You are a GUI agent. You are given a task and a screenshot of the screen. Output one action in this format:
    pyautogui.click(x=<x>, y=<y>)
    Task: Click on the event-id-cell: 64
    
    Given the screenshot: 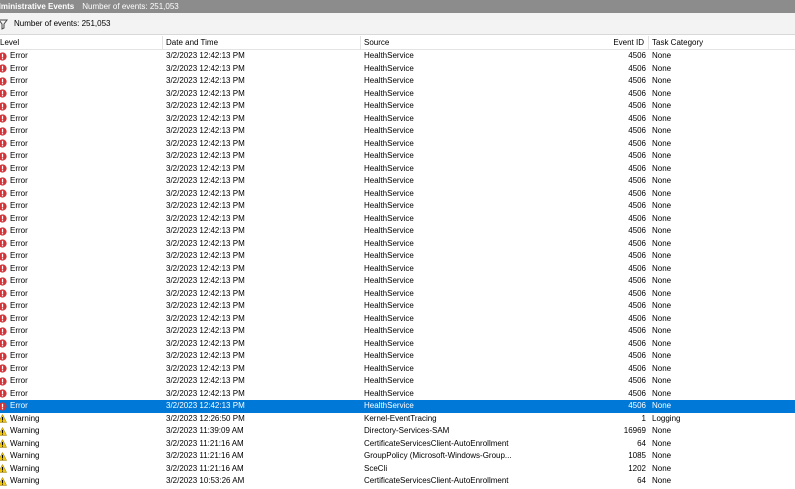 What is the action you would take?
    pyautogui.click(x=641, y=443)
    